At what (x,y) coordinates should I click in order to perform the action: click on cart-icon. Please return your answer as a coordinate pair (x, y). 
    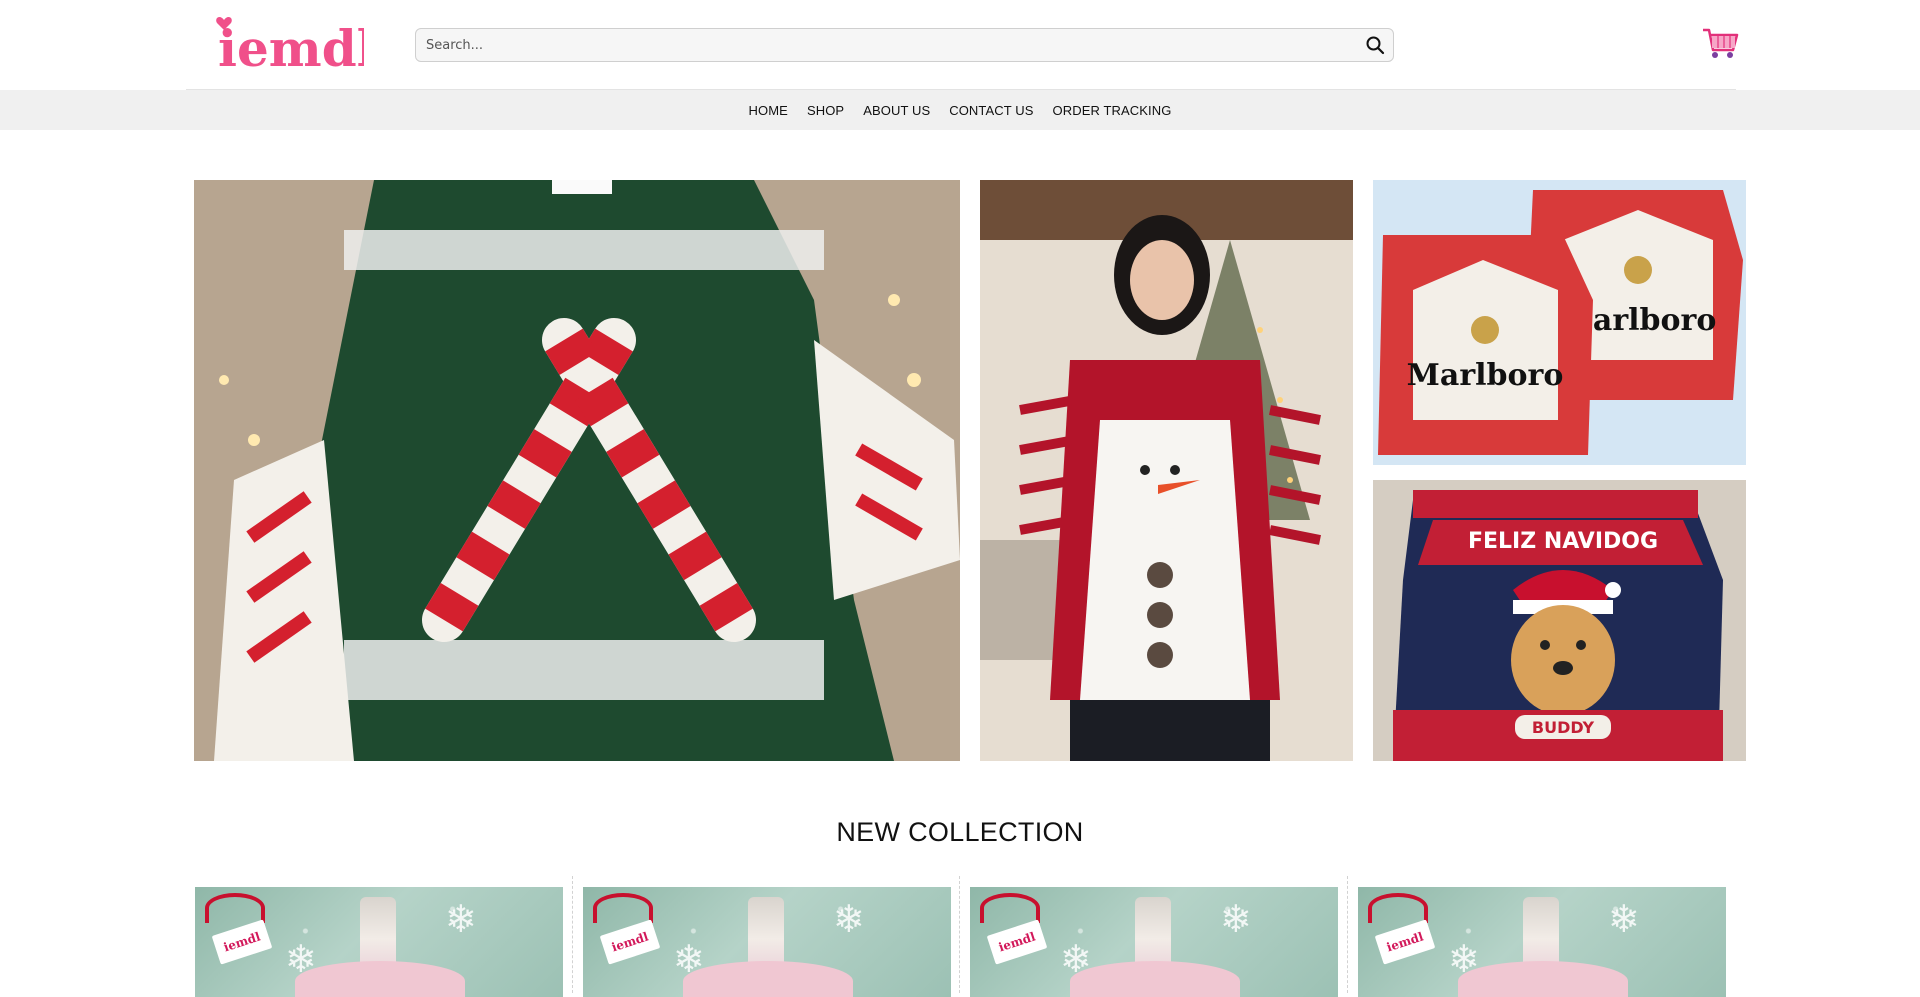
    Looking at the image, I should click on (1720, 43).